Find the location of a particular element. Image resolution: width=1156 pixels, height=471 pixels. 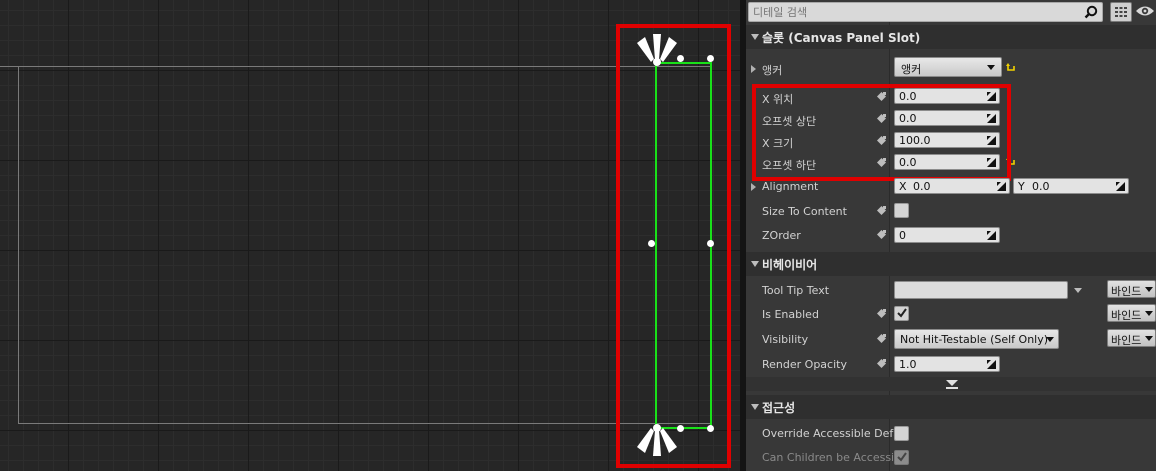

anchors-dropdown: 앵커 is located at coordinates (948, 67).